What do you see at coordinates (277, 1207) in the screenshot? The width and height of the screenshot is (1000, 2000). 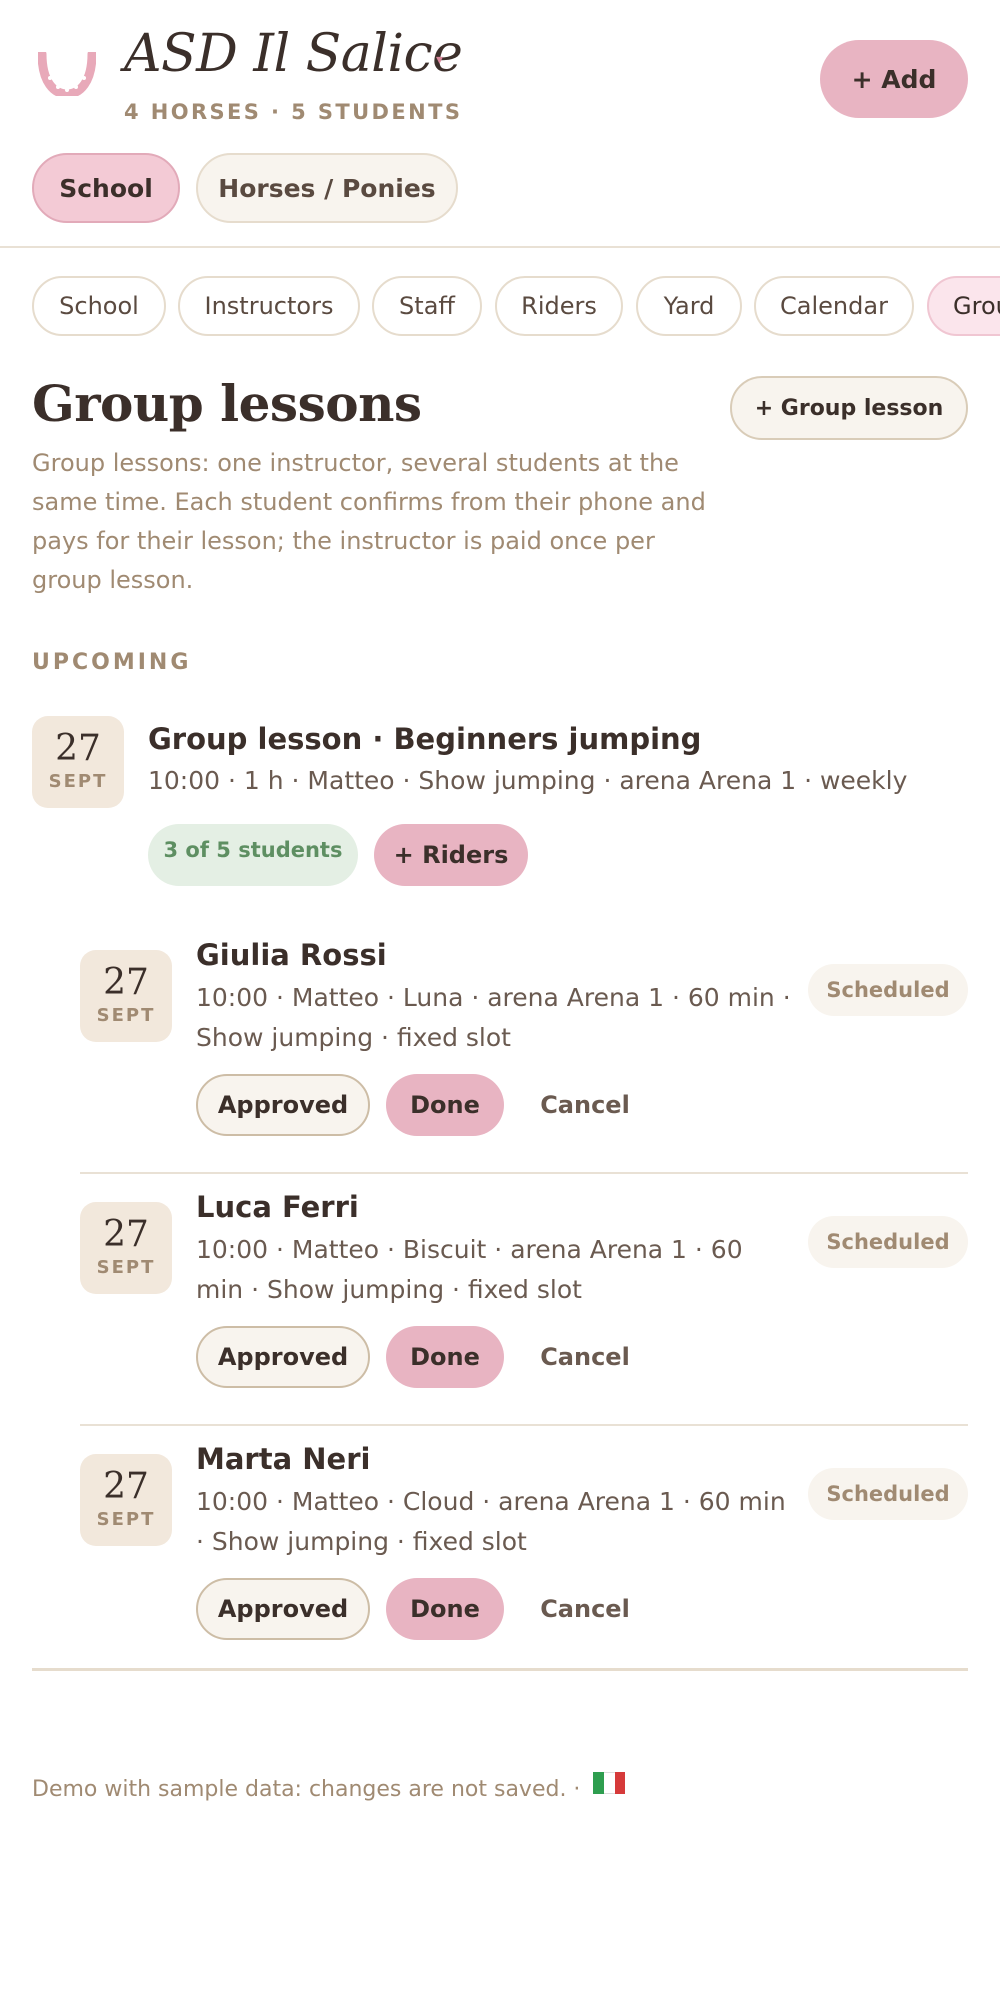 I see `student-name: Luca Ferri` at bounding box center [277, 1207].